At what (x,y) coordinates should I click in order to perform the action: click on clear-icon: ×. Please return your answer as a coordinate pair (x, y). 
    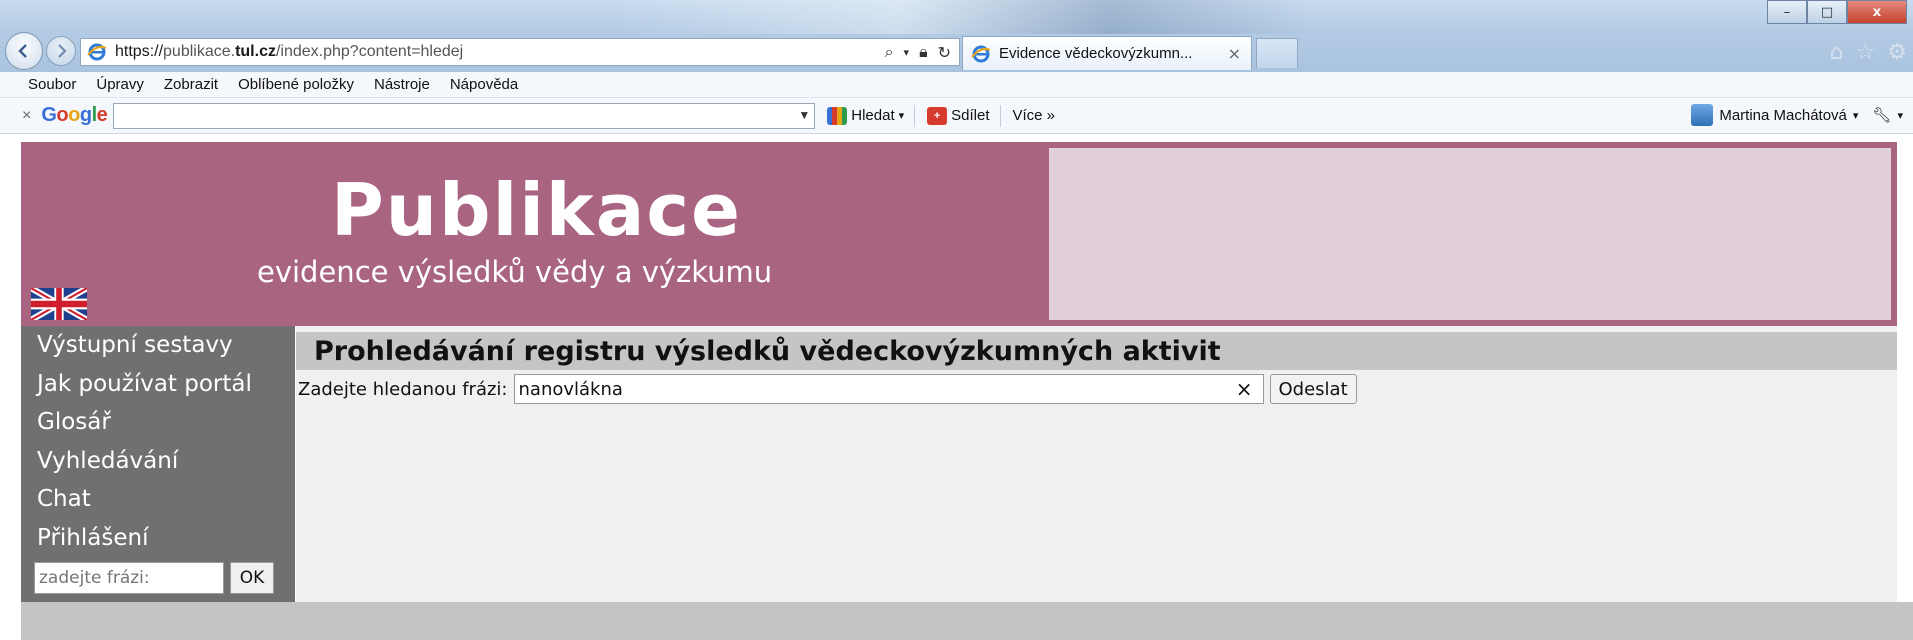
    Looking at the image, I should click on (1244, 389).